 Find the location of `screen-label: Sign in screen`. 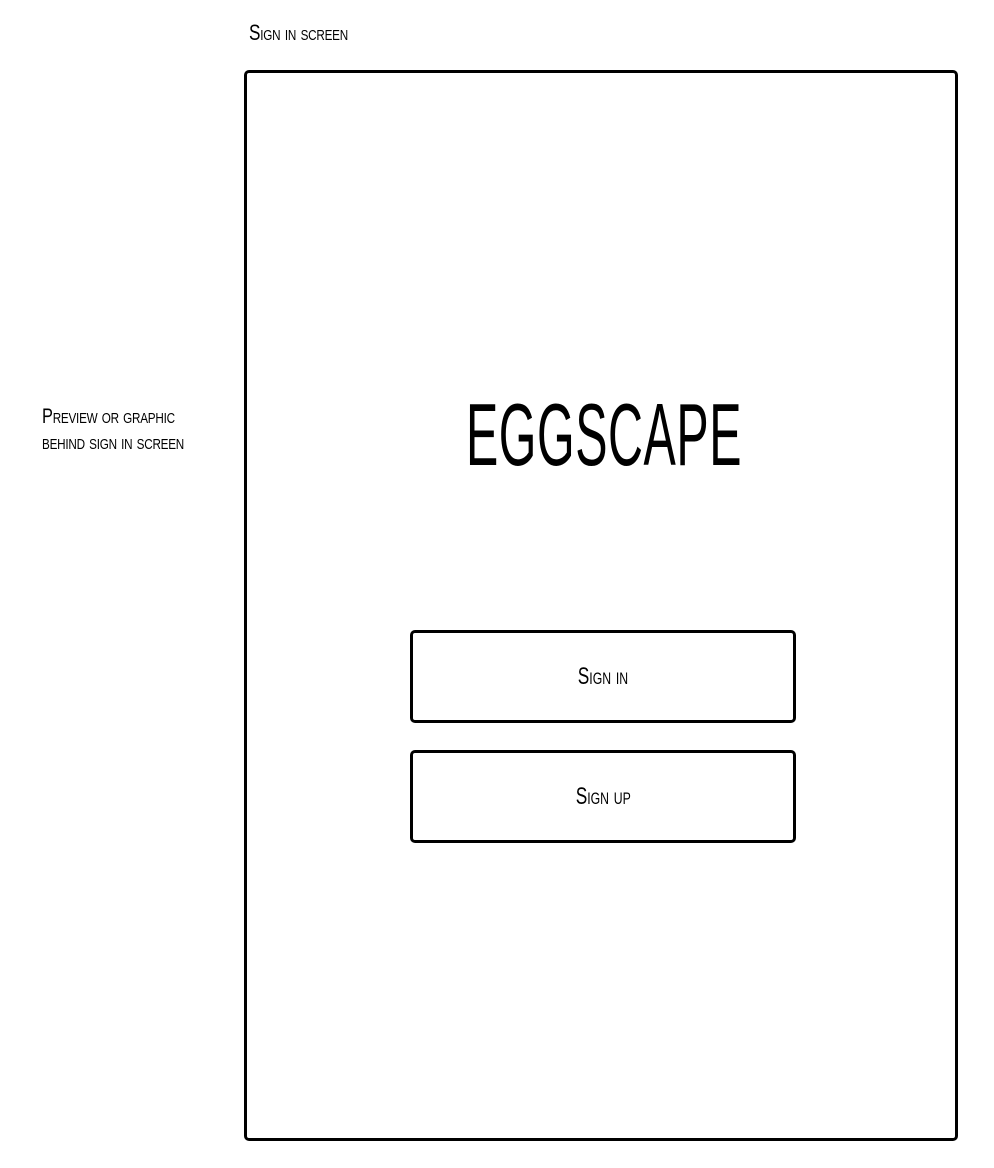

screen-label: Sign in screen is located at coordinates (298, 32).